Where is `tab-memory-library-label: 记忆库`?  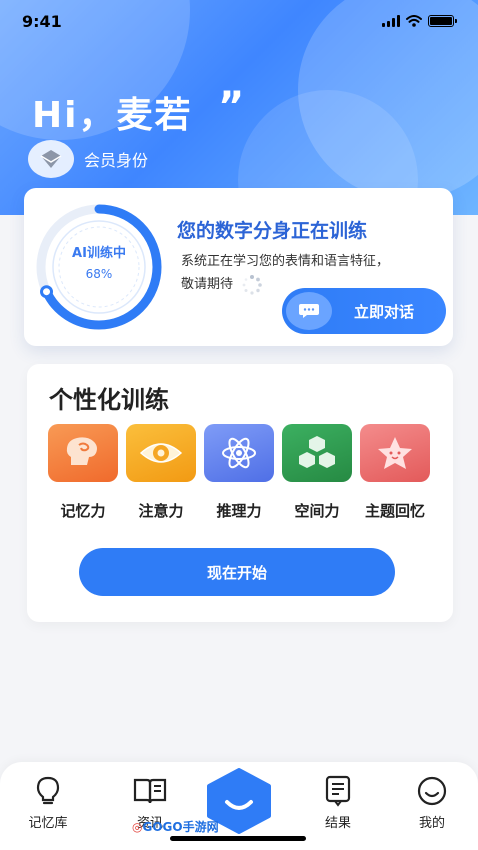
tab-memory-library-label: 记忆库 is located at coordinates (48, 823).